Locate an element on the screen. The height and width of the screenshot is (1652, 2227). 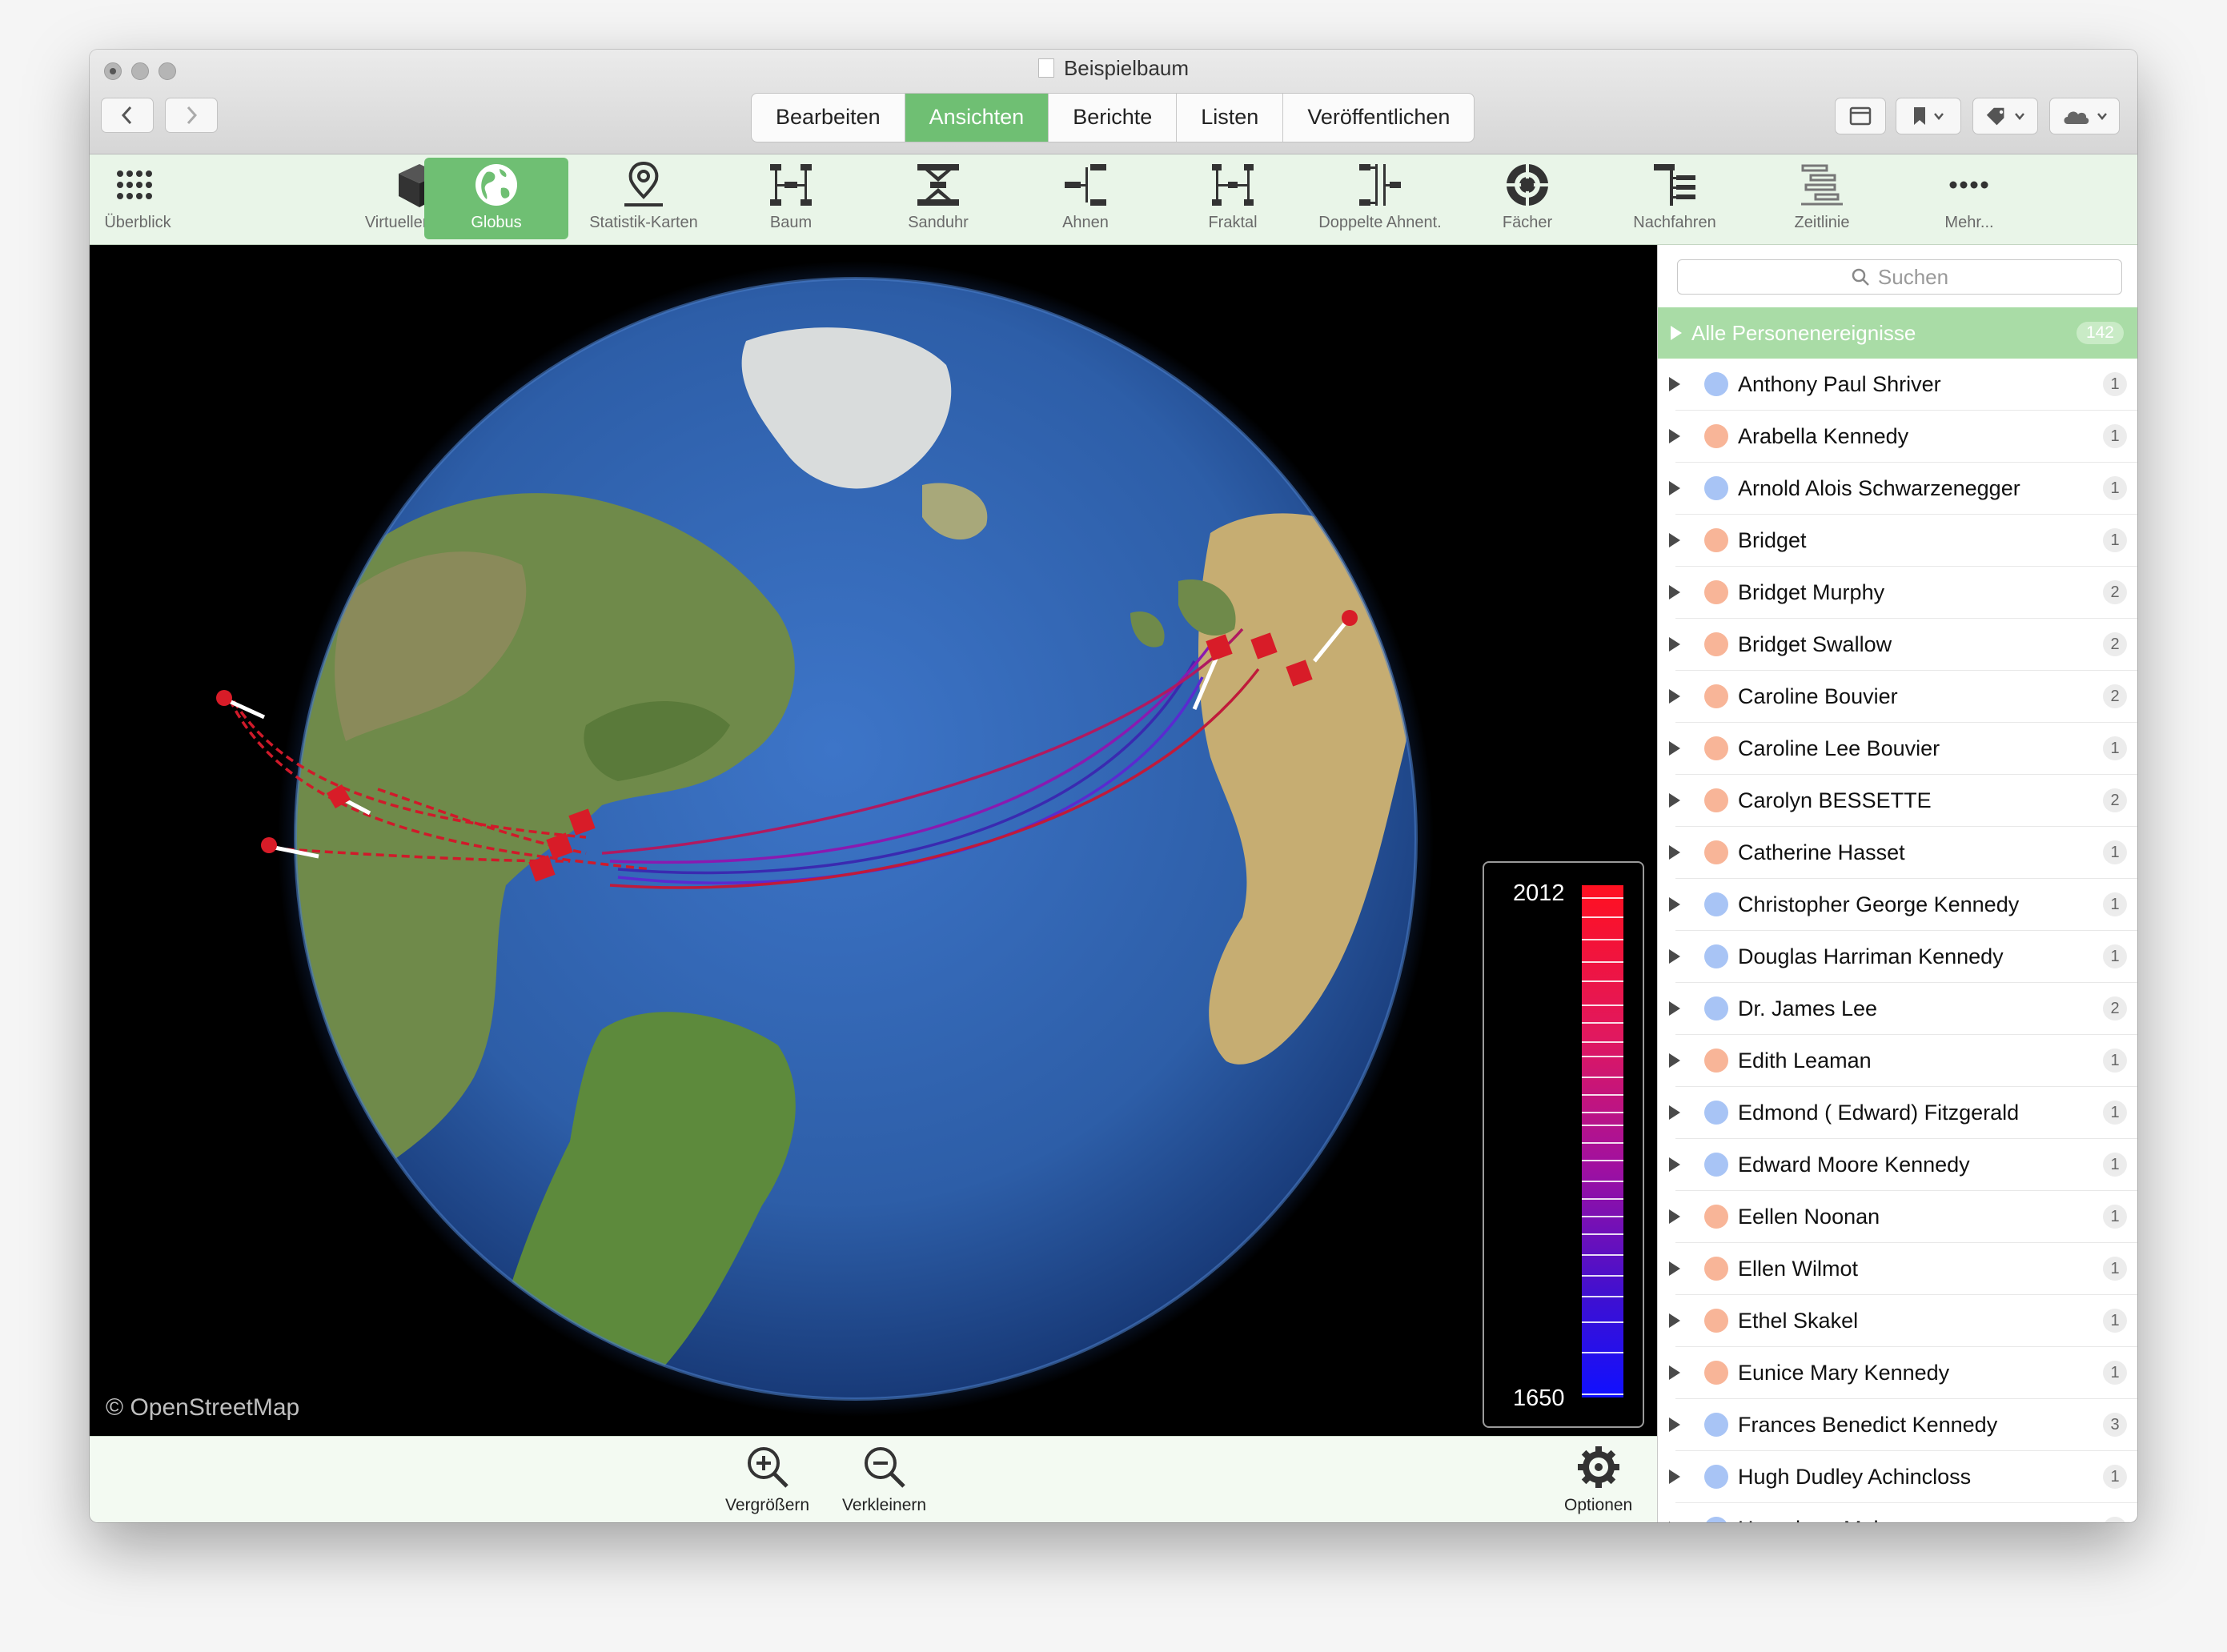
toolbar-ueberblick: Überblick is located at coordinates (150, 198).